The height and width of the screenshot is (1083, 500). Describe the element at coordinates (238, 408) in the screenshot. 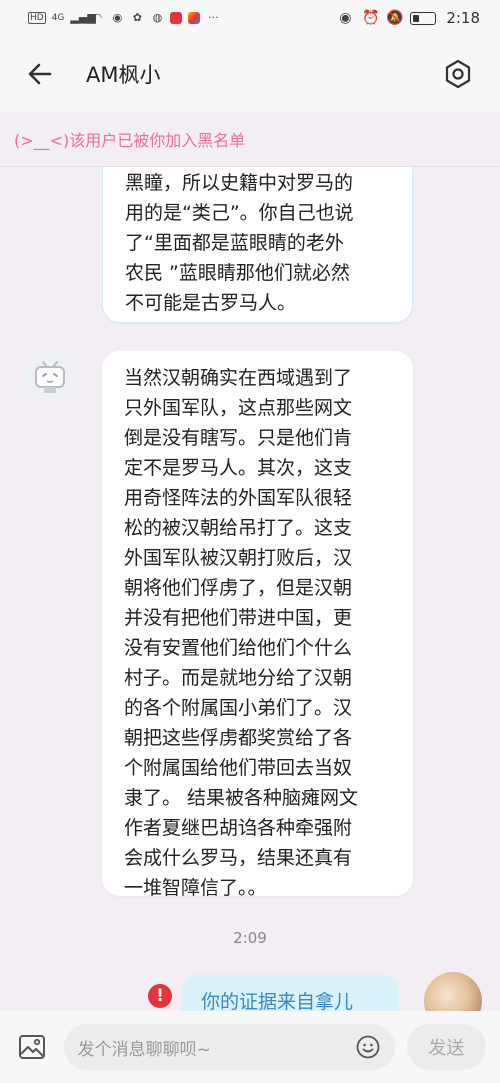

I see `message-line: 只外国军队，这点那些网文` at that location.